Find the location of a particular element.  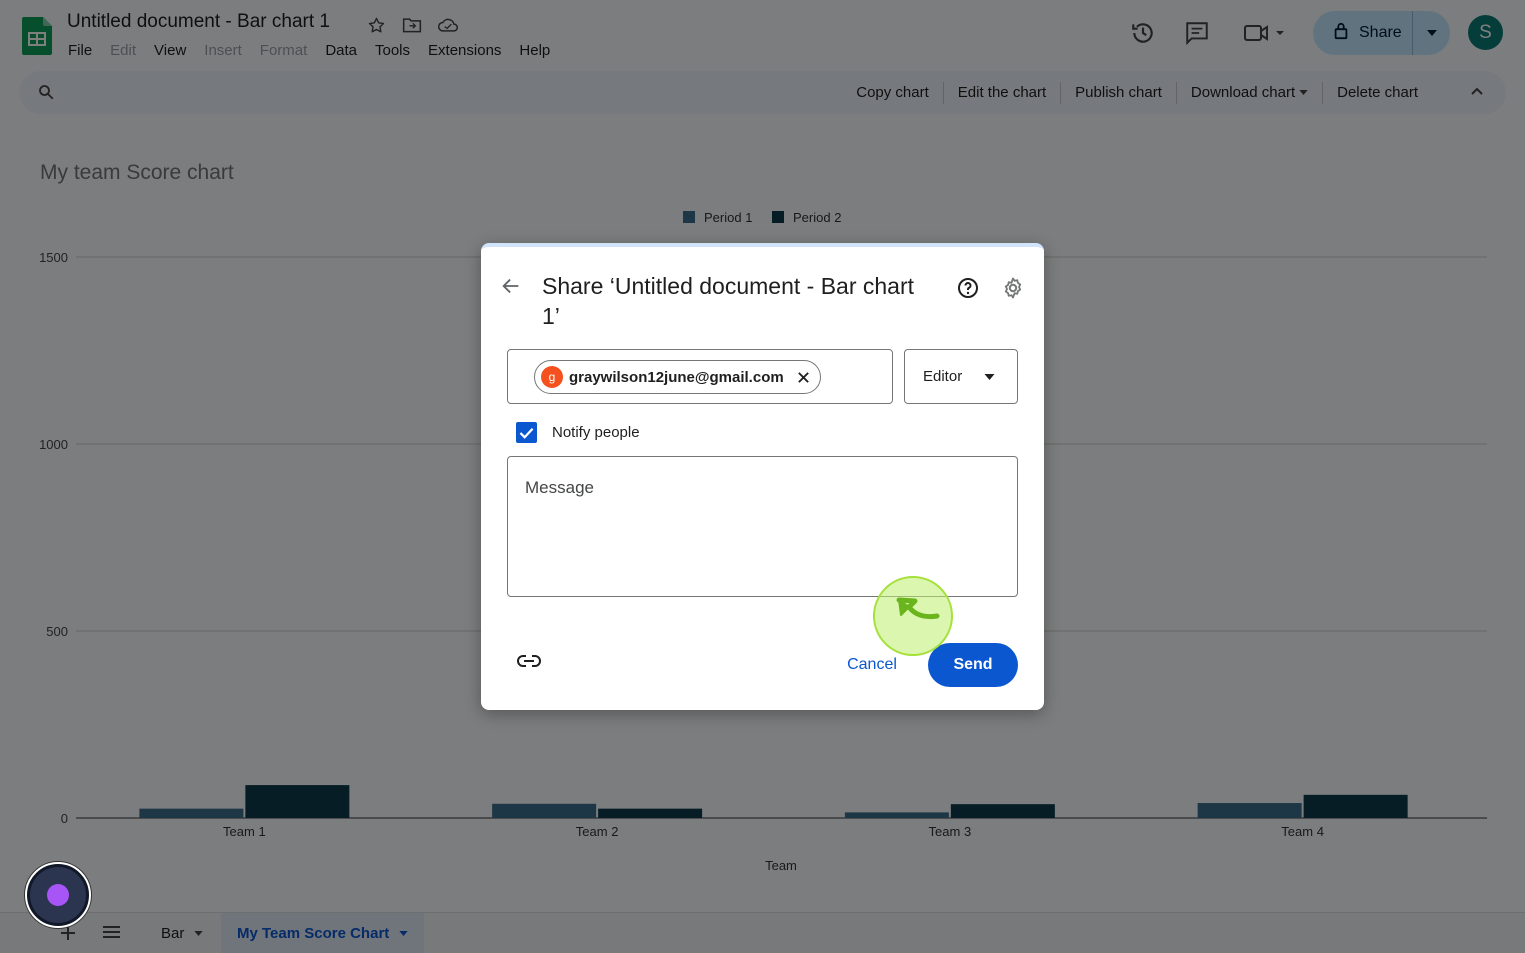

recipient-email: graywilson12june@gmail.com is located at coordinates (676, 377).